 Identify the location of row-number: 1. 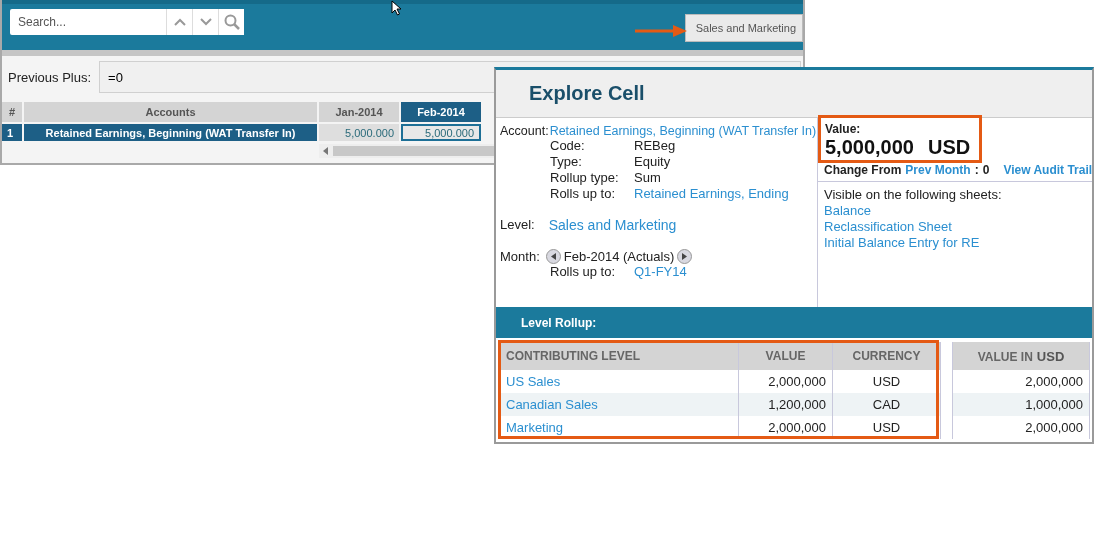
(12, 132).